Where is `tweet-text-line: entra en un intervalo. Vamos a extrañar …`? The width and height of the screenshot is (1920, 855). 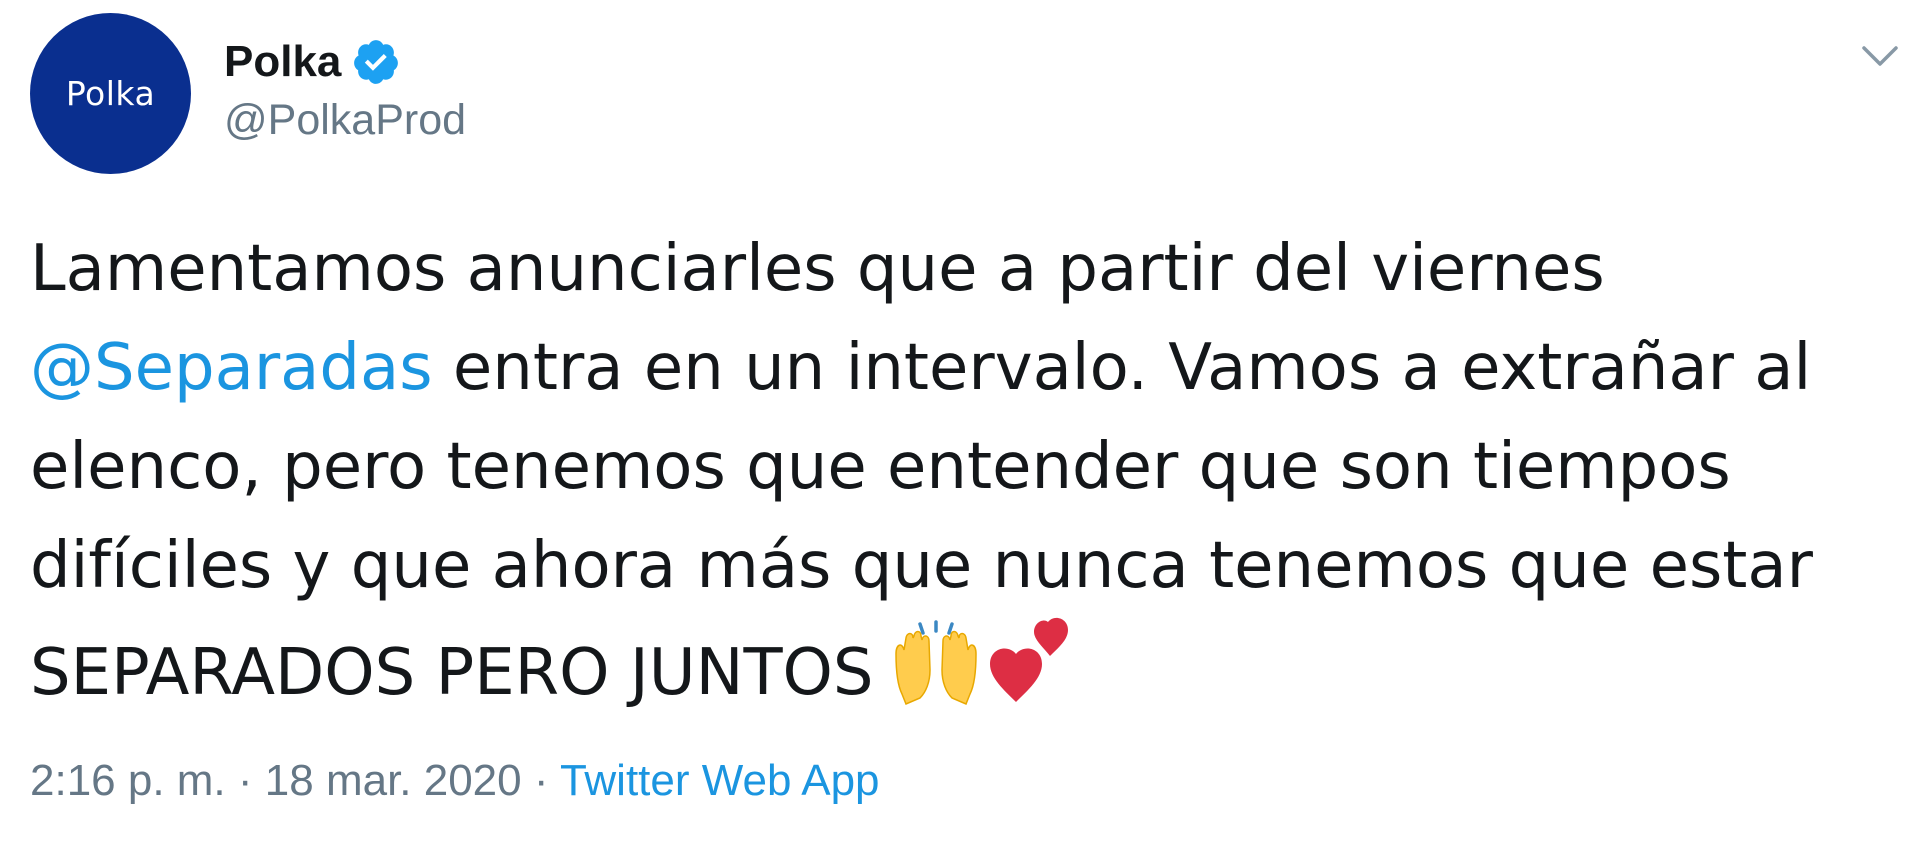
tweet-text-line: entra en un intervalo. Vamos a extrañar … is located at coordinates (1122, 368).